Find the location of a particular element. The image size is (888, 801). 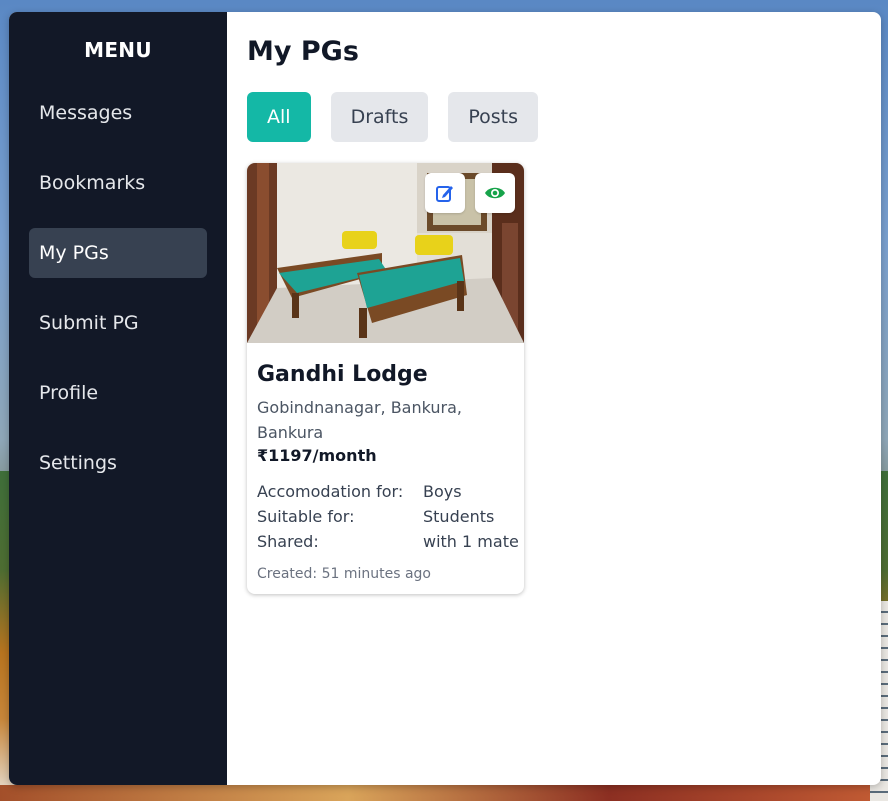

detail-label-accomodation: Accomodation for: is located at coordinates (330, 491).